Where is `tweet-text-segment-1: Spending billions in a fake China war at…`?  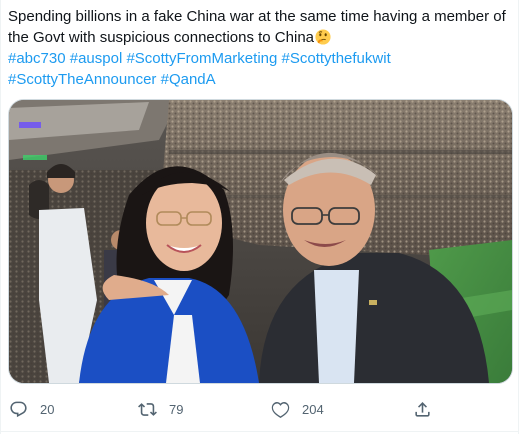 tweet-text-segment-1: Spending billions in a fake China war at… is located at coordinates (257, 16).